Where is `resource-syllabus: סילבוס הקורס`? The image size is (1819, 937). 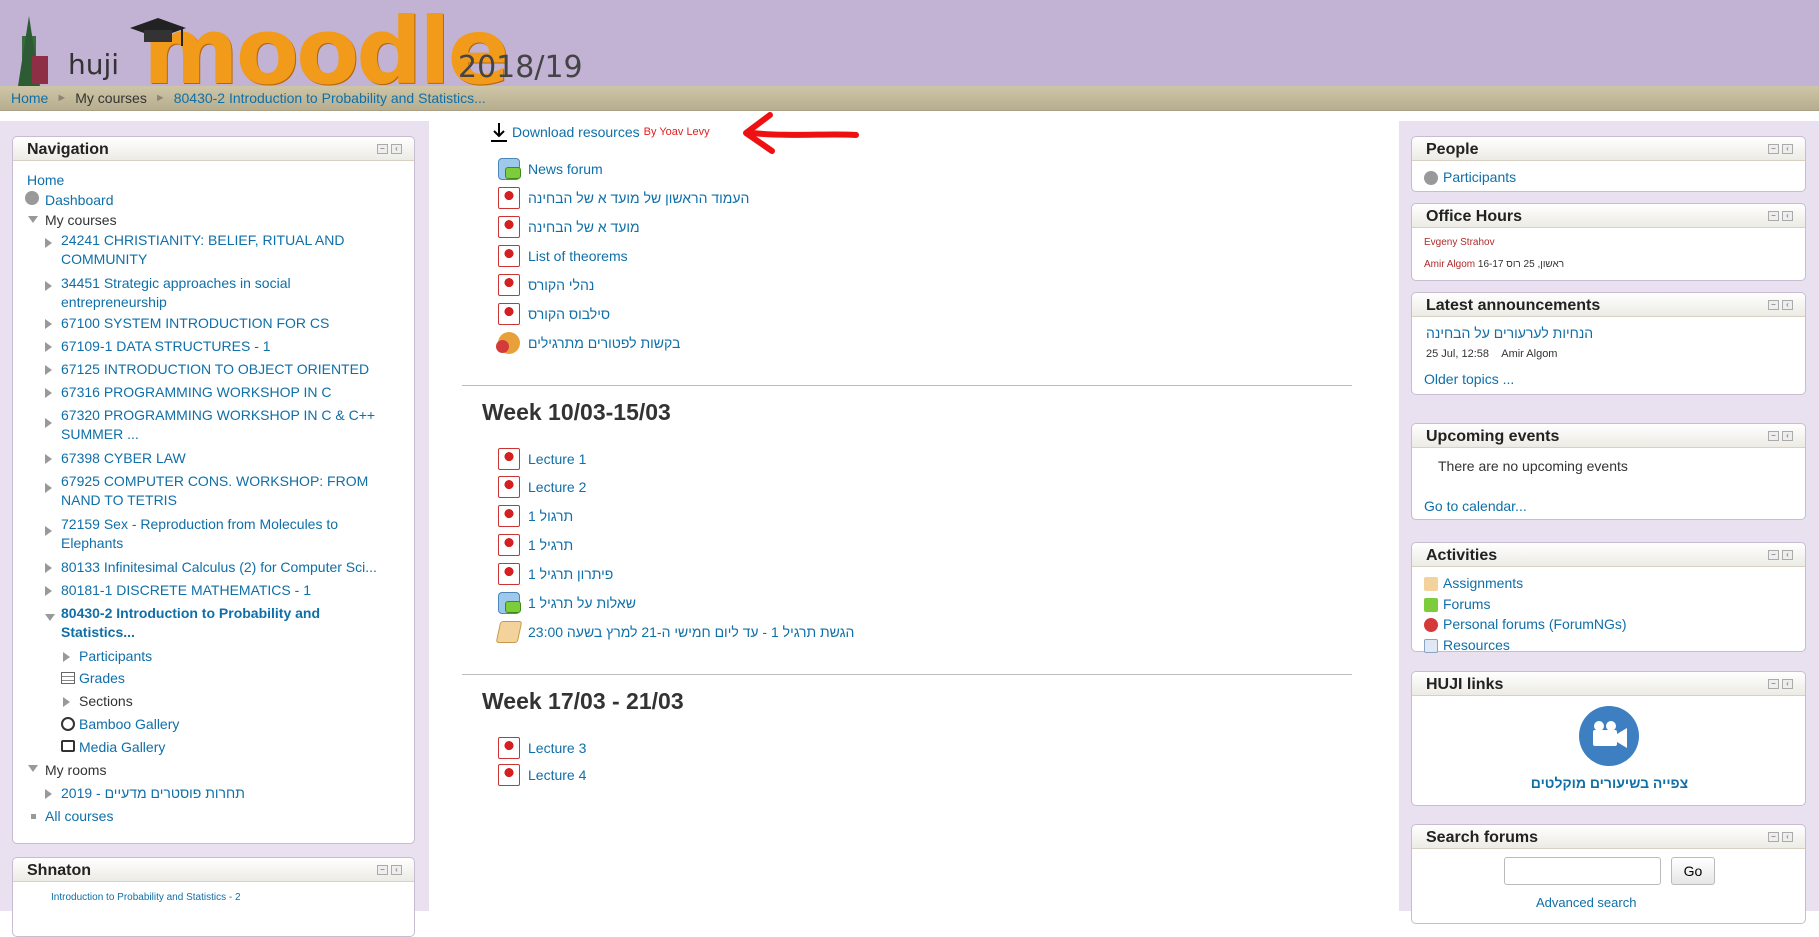
resource-syllabus: סילבוס הקורס is located at coordinates (554, 314).